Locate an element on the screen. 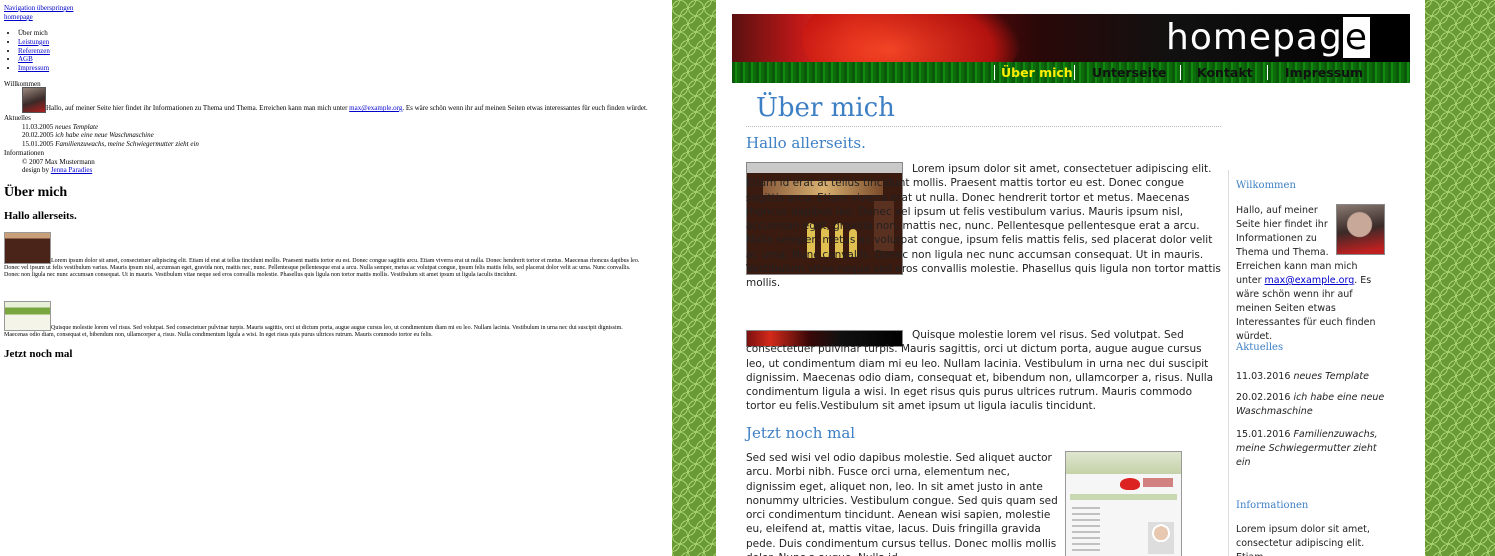  page-heading: Über mich is located at coordinates (36, 192).